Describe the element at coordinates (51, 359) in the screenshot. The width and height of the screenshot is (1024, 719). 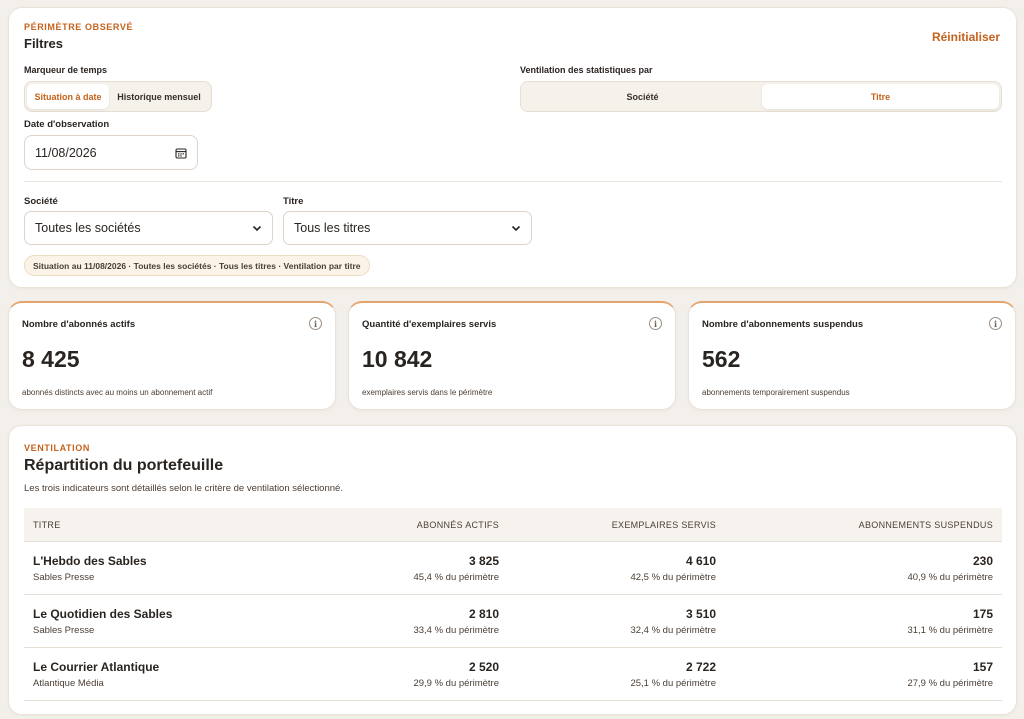
I see `kpi-value: 8 425` at that location.